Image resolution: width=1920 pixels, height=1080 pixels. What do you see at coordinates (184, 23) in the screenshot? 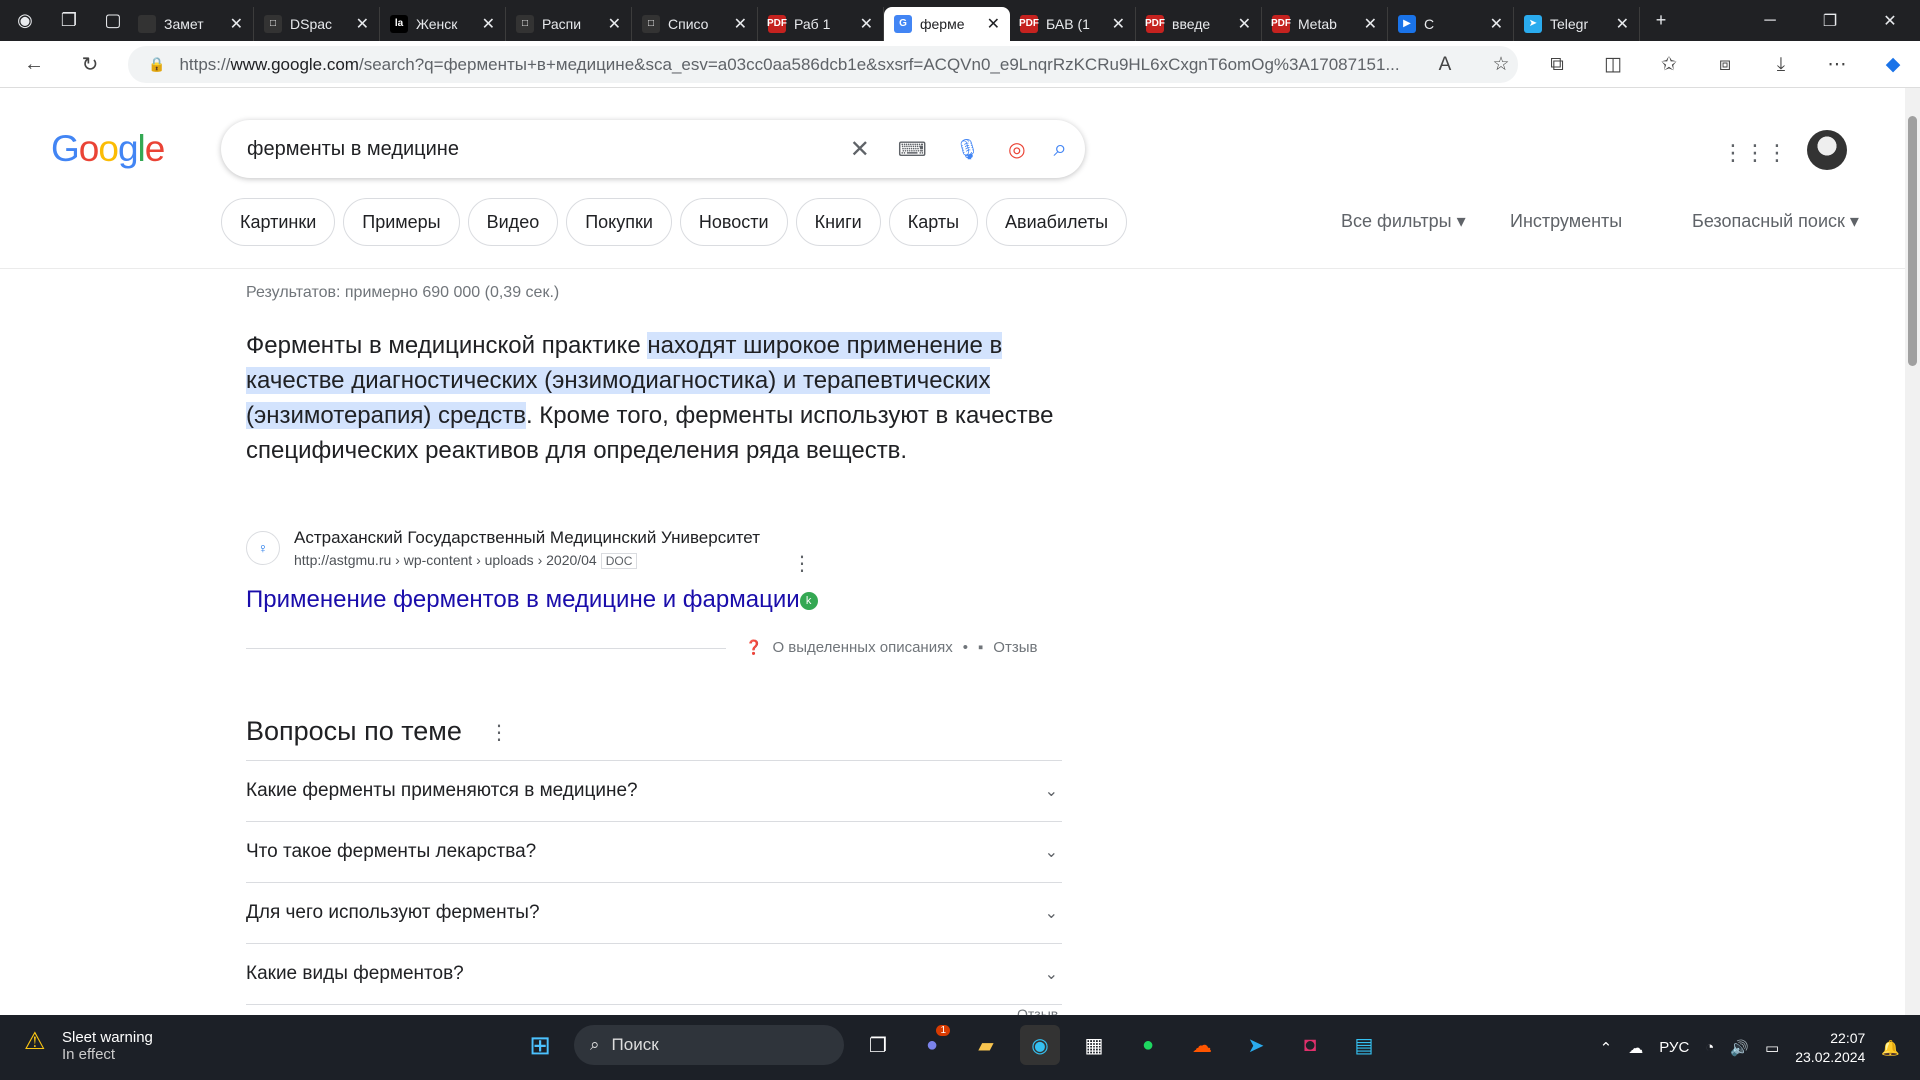
I see `tab-title: Замет` at bounding box center [184, 23].